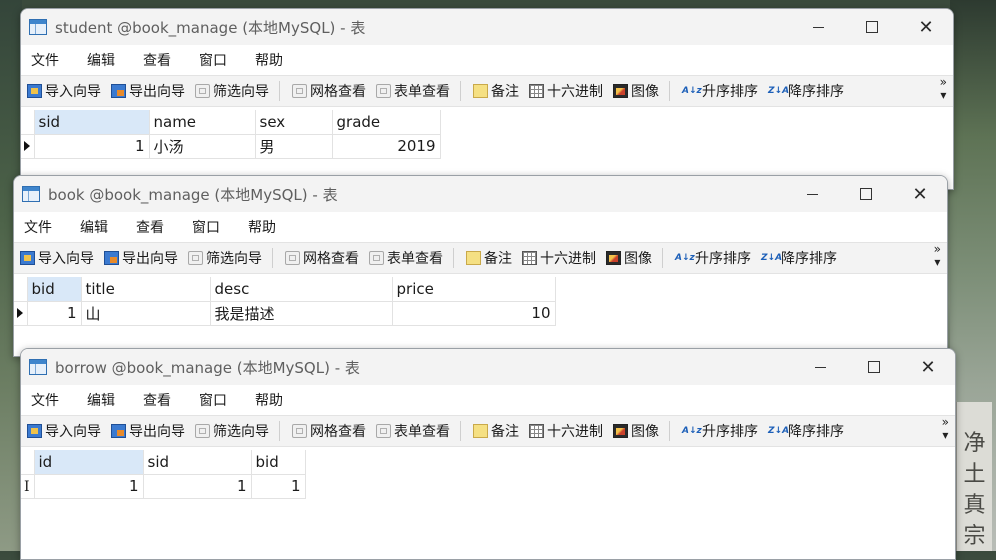  I want to click on table-row: 1 山 我是描述 10, so click(285, 313).